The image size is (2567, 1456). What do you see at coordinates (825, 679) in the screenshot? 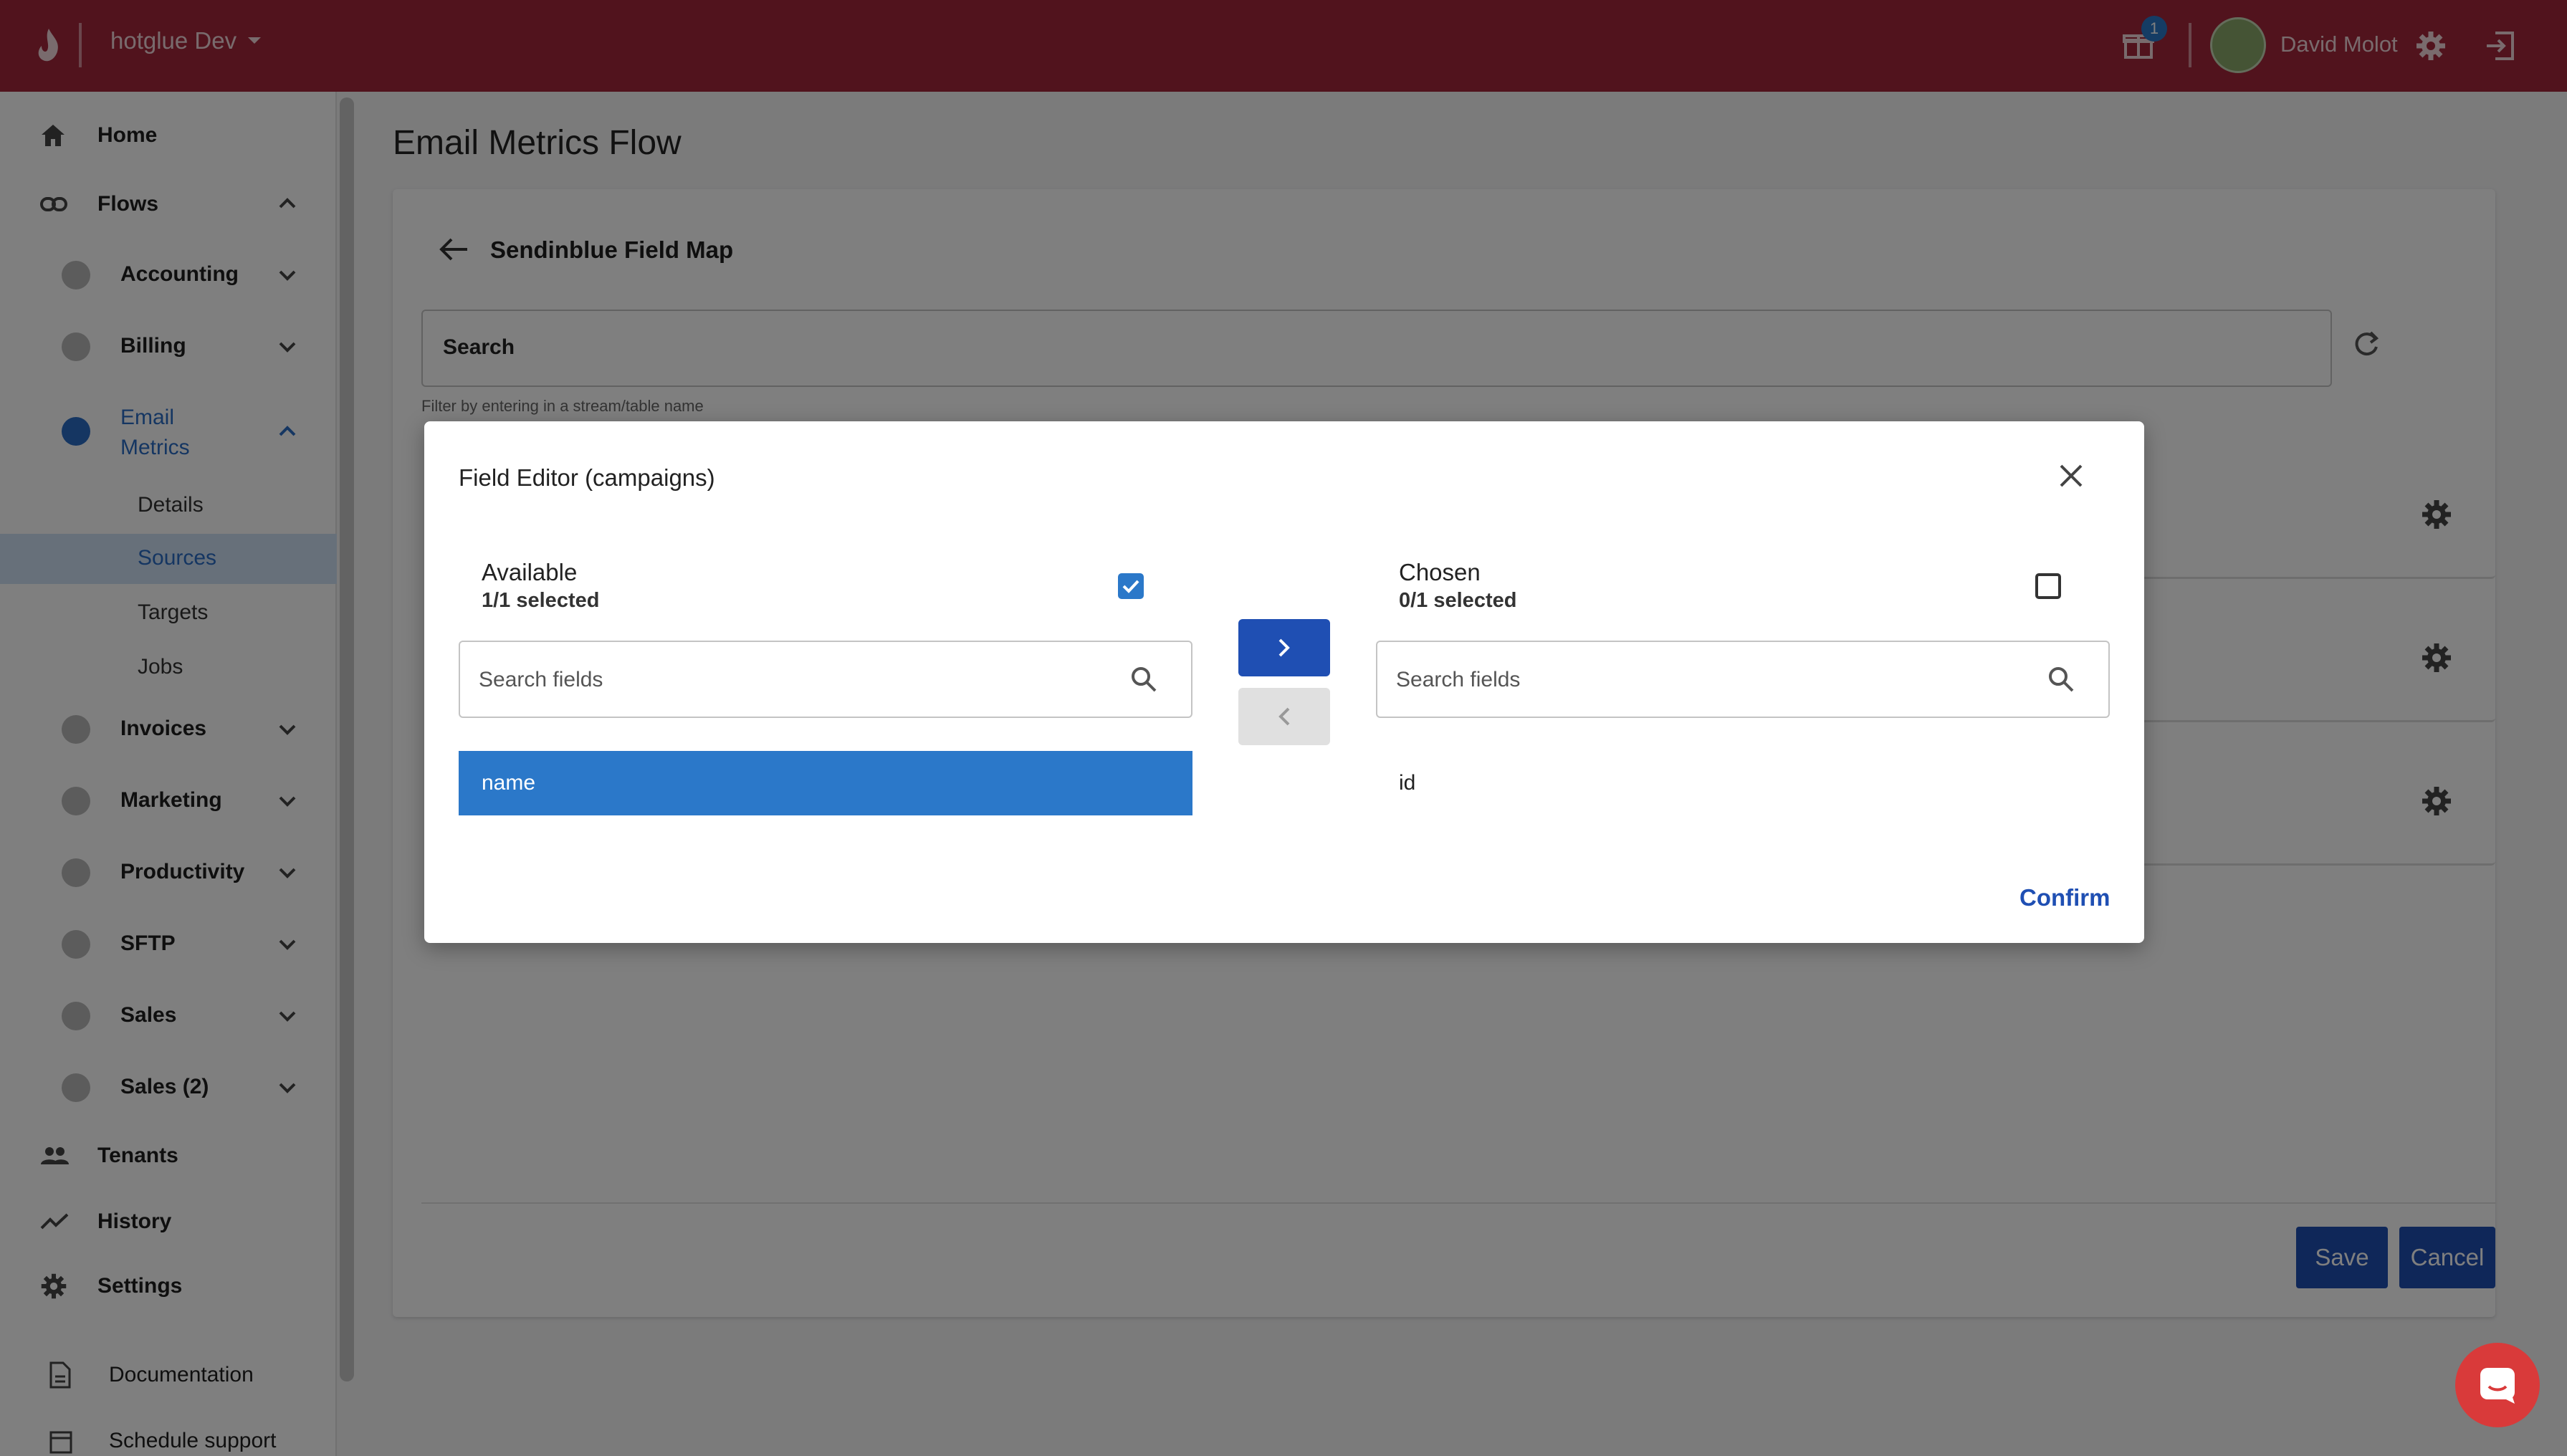
I see `available-search-input: Search fields` at bounding box center [825, 679].